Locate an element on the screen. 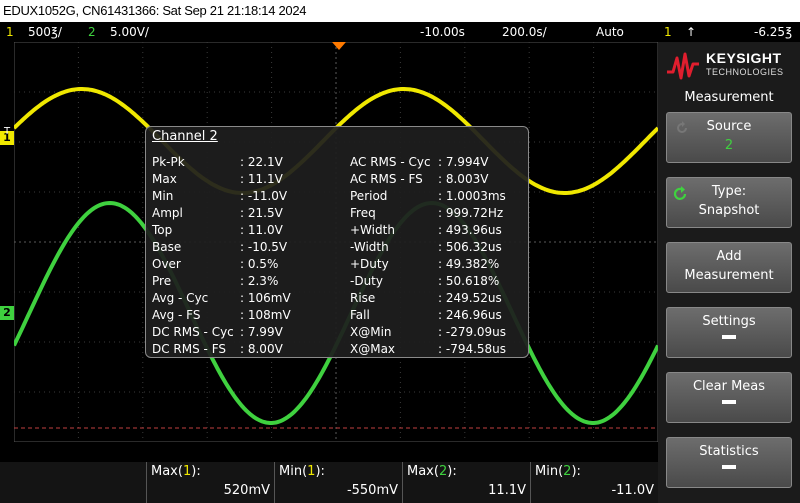 Image resolution: width=800 pixels, height=503 pixels. measure-row: +Duty : 49.382% is located at coordinates (450, 264).